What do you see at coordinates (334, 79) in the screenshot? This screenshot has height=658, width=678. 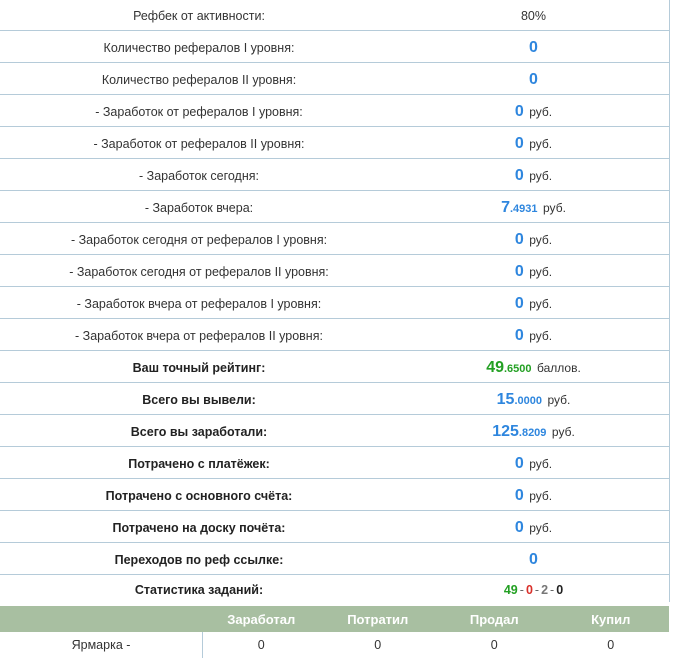 I see `referrals-l2-count-row: Количество рефералов II уровня: 0` at bounding box center [334, 79].